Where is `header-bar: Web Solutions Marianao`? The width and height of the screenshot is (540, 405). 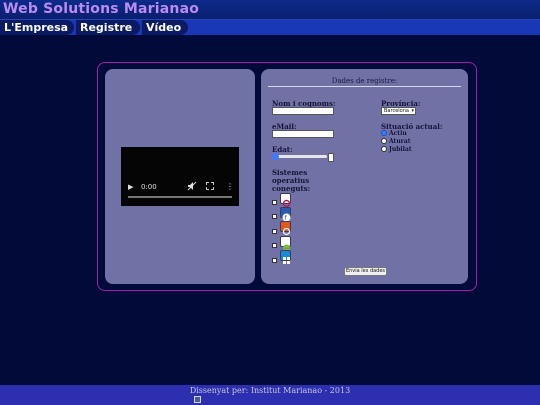 header-bar: Web Solutions Marianao is located at coordinates (270, 10).